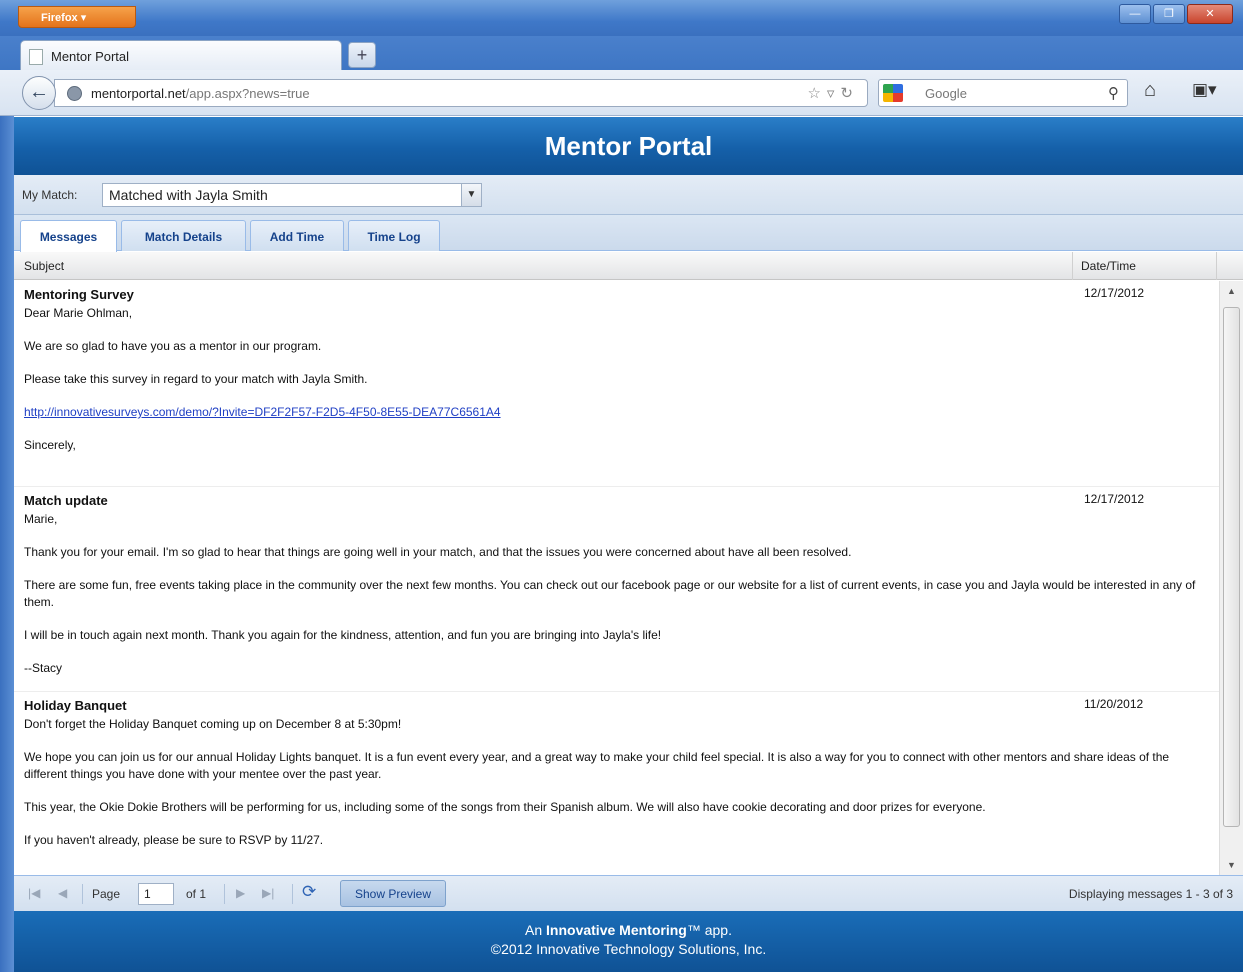 Image resolution: width=1243 pixels, height=972 pixels. What do you see at coordinates (240, 893) in the screenshot?
I see `next-page-icon: ▶` at bounding box center [240, 893].